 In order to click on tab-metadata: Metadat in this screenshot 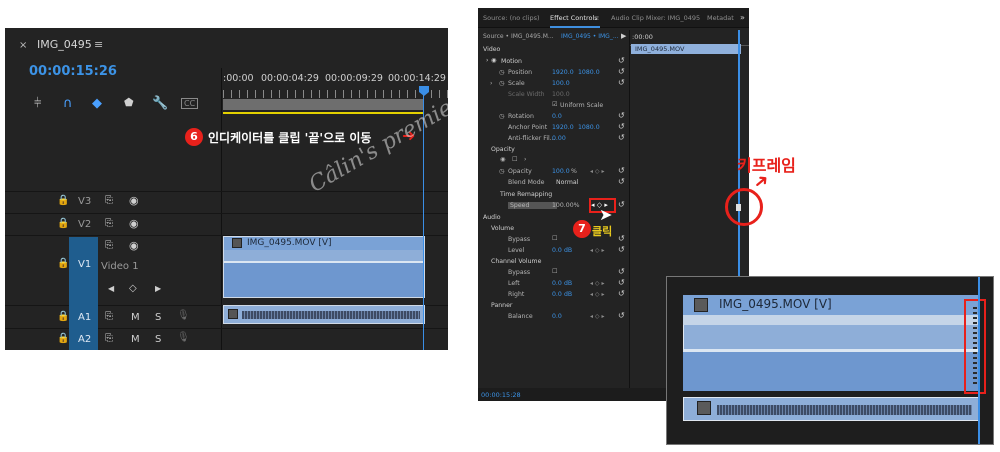, I will do `click(720, 18)`.